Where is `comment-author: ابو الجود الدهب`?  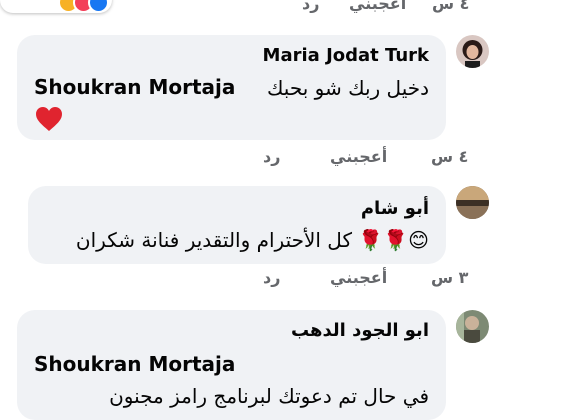
comment-author: ابو الجود الدهب is located at coordinates (360, 330).